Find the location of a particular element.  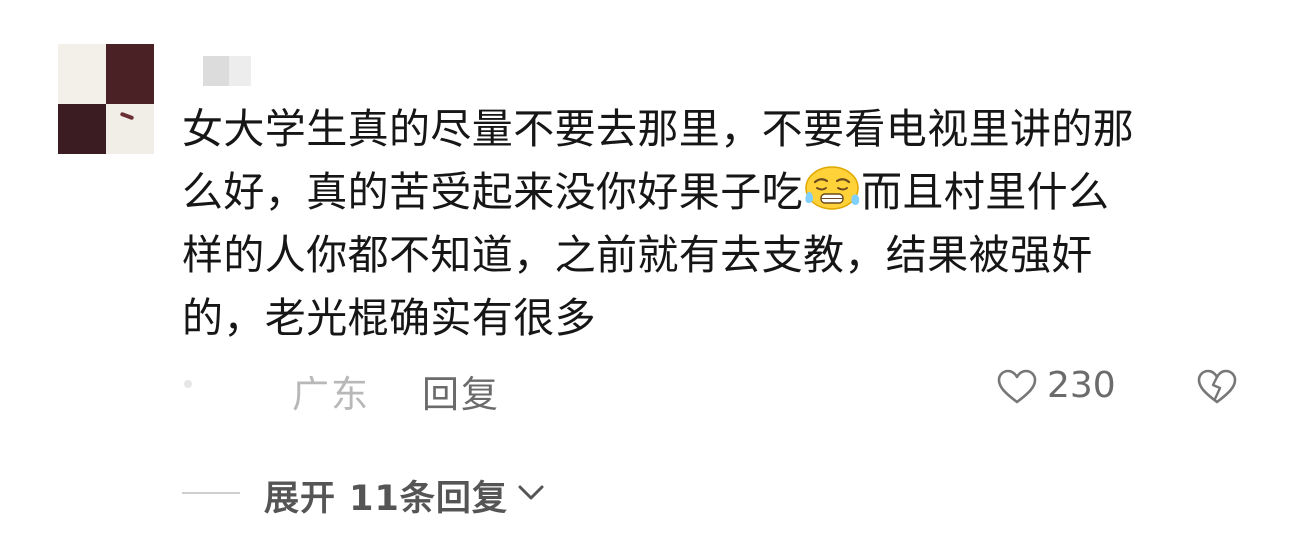

broken-heart-icon is located at coordinates (1217, 387).